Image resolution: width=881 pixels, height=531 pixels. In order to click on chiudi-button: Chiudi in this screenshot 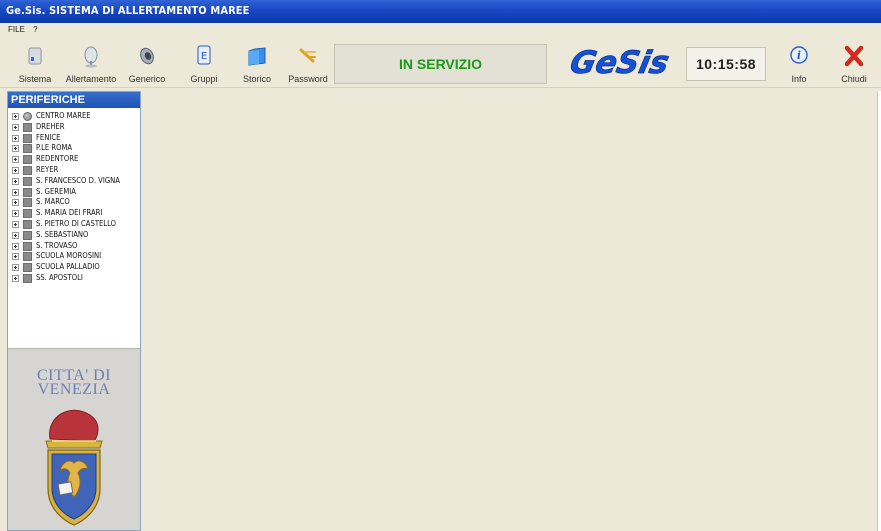, I will do `click(854, 62)`.